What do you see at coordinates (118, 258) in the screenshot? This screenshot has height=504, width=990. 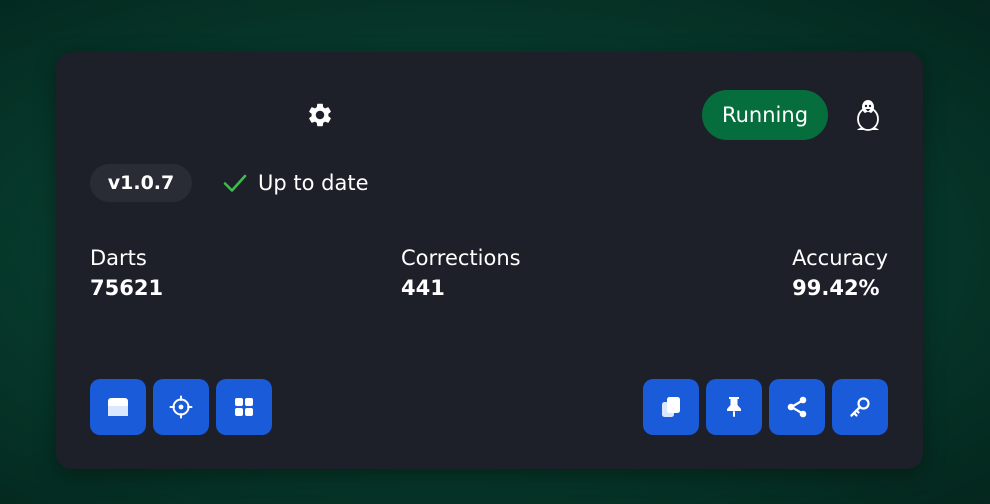 I see `stat-darts-label: Darts` at bounding box center [118, 258].